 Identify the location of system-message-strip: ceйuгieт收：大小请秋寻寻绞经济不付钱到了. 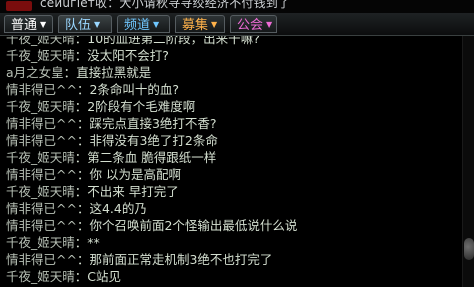
(237, 6).